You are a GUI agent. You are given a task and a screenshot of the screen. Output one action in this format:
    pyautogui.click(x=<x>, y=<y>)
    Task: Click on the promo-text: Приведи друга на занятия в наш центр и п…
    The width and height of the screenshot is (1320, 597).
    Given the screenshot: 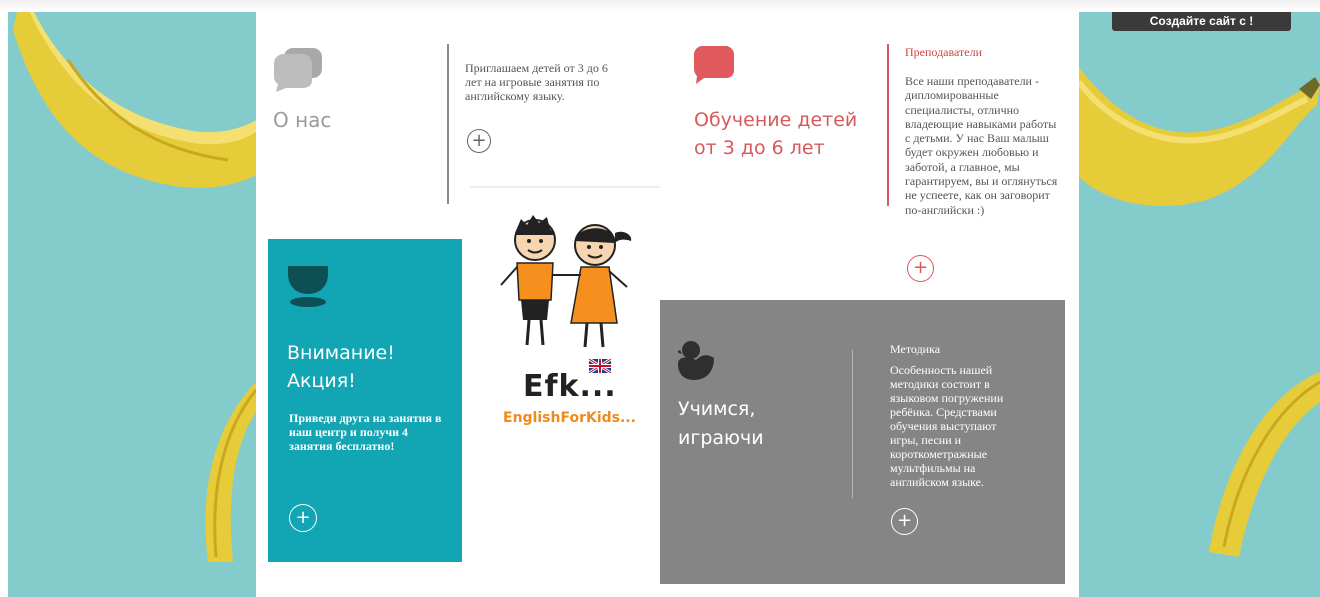 What is the action you would take?
    pyautogui.click(x=365, y=432)
    